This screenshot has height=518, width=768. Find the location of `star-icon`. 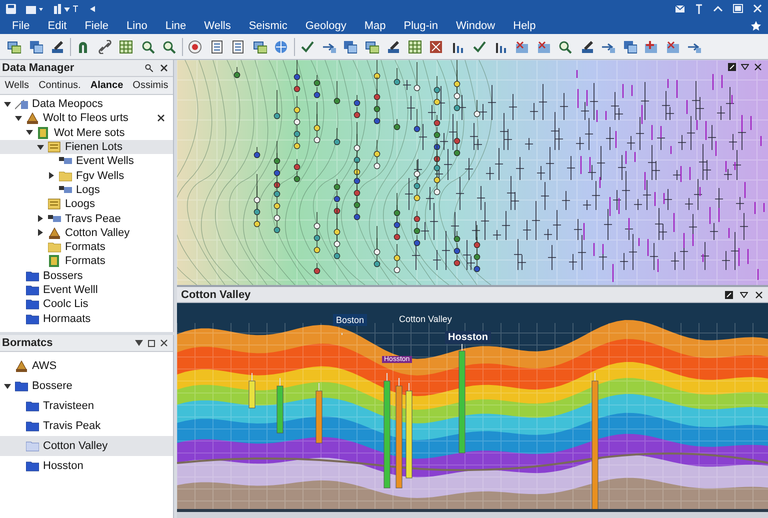

star-icon is located at coordinates (756, 25).